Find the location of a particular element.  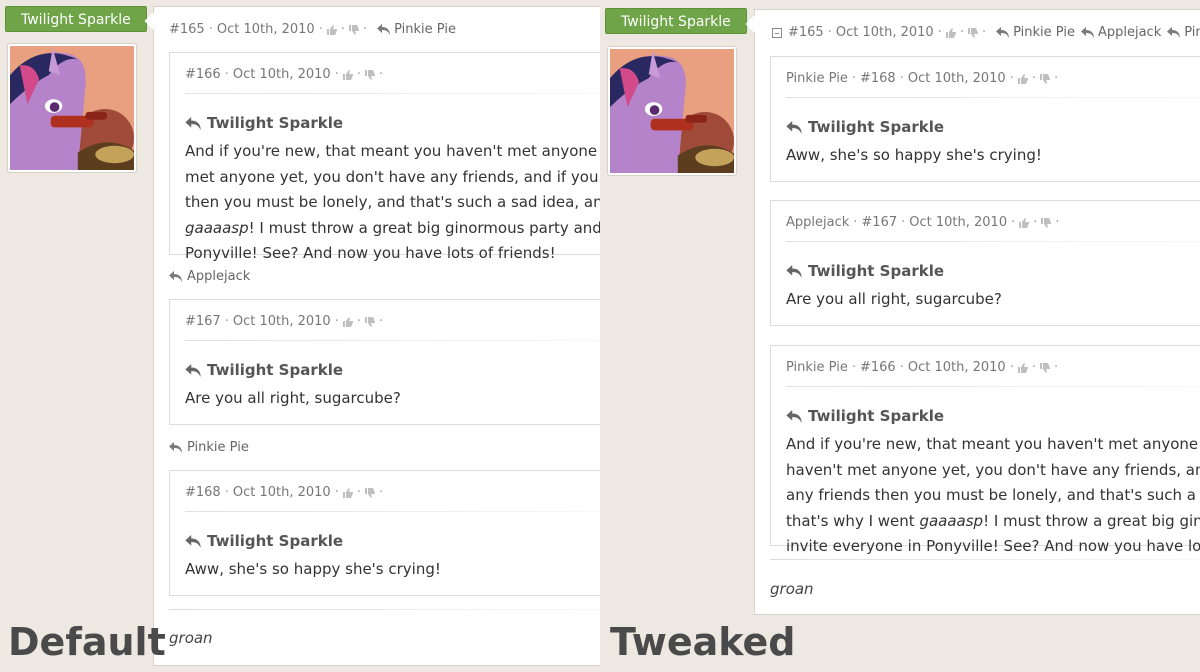

quote-meta: Pinkie Pie · #168 · Oct 10th, 2010 · · · is located at coordinates (922, 78).